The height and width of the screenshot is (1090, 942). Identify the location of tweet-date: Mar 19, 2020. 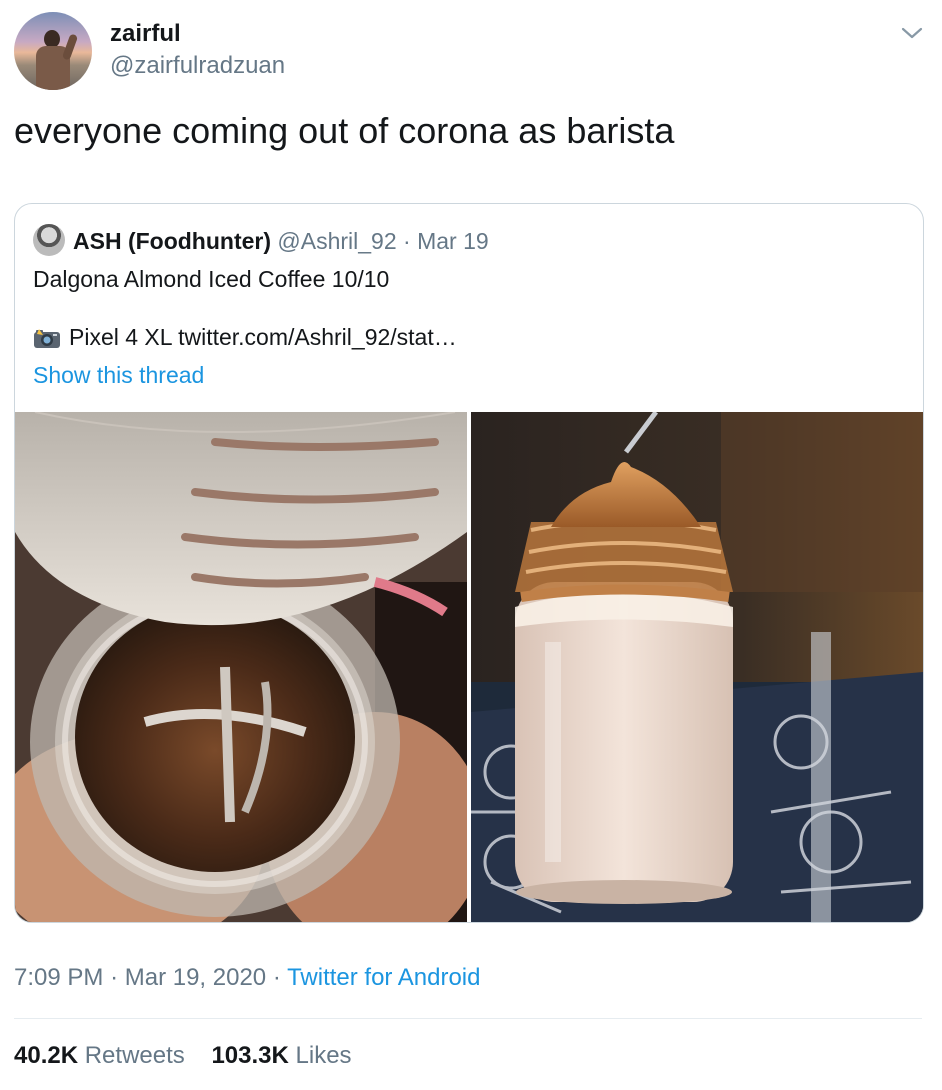
(195, 977).